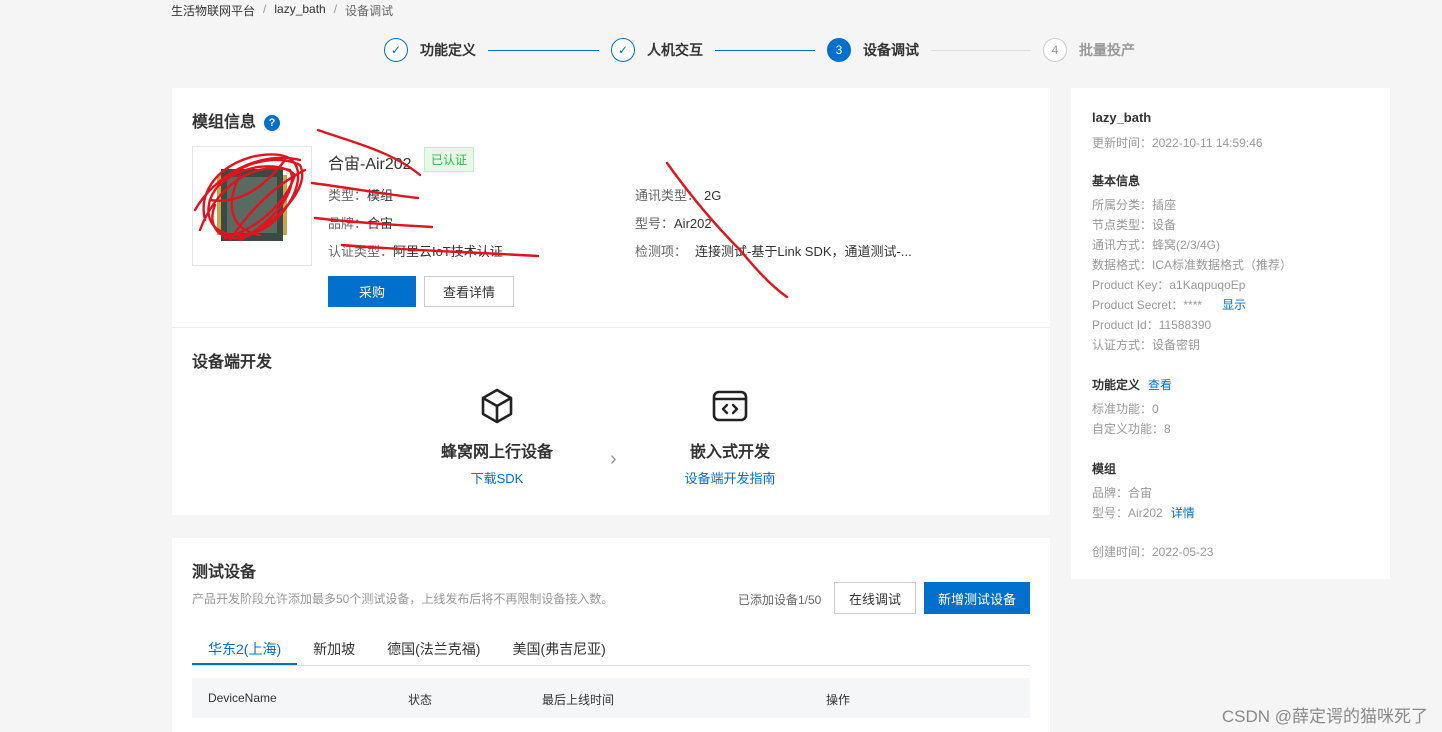 The height and width of the screenshot is (732, 1442). Describe the element at coordinates (1153, 552) in the screenshot. I see `created-time: 创建时间：2022-05-23` at that location.